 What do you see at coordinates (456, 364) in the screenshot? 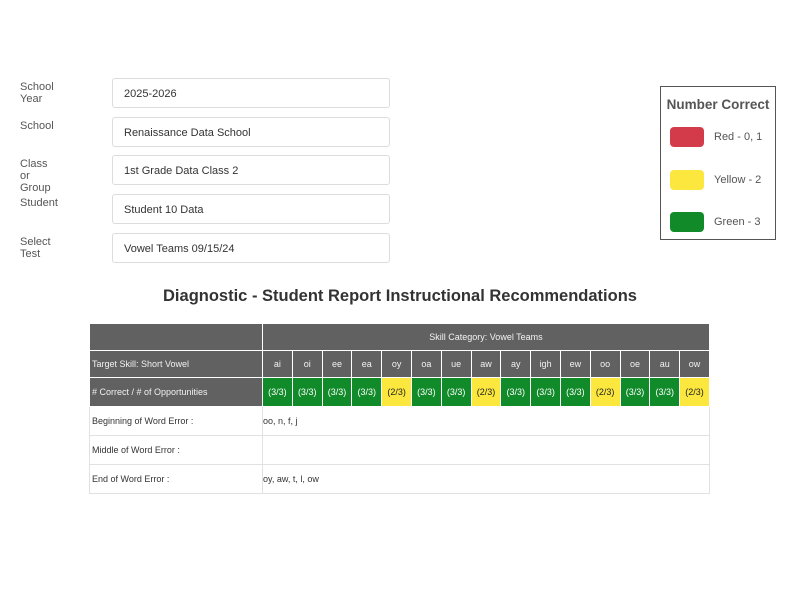
I see `skill-header: ue` at bounding box center [456, 364].